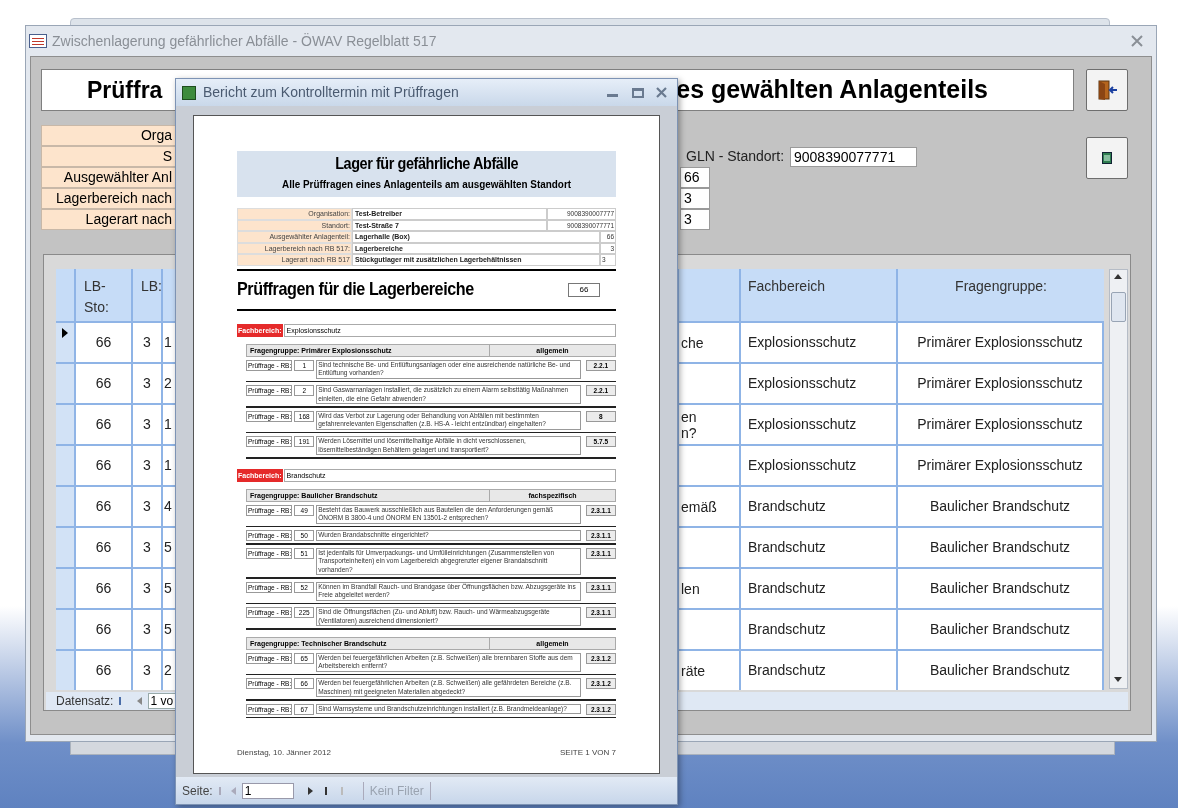 This screenshot has height=808, width=1178. Describe the element at coordinates (426, 164) in the screenshot. I see `report-title: Lager für gefährliche Abfälle` at that location.